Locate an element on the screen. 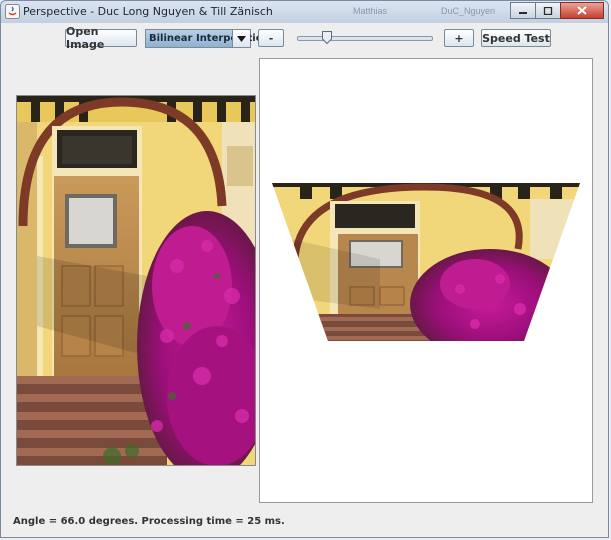  open-image-button: Open Image is located at coordinates (101, 38).